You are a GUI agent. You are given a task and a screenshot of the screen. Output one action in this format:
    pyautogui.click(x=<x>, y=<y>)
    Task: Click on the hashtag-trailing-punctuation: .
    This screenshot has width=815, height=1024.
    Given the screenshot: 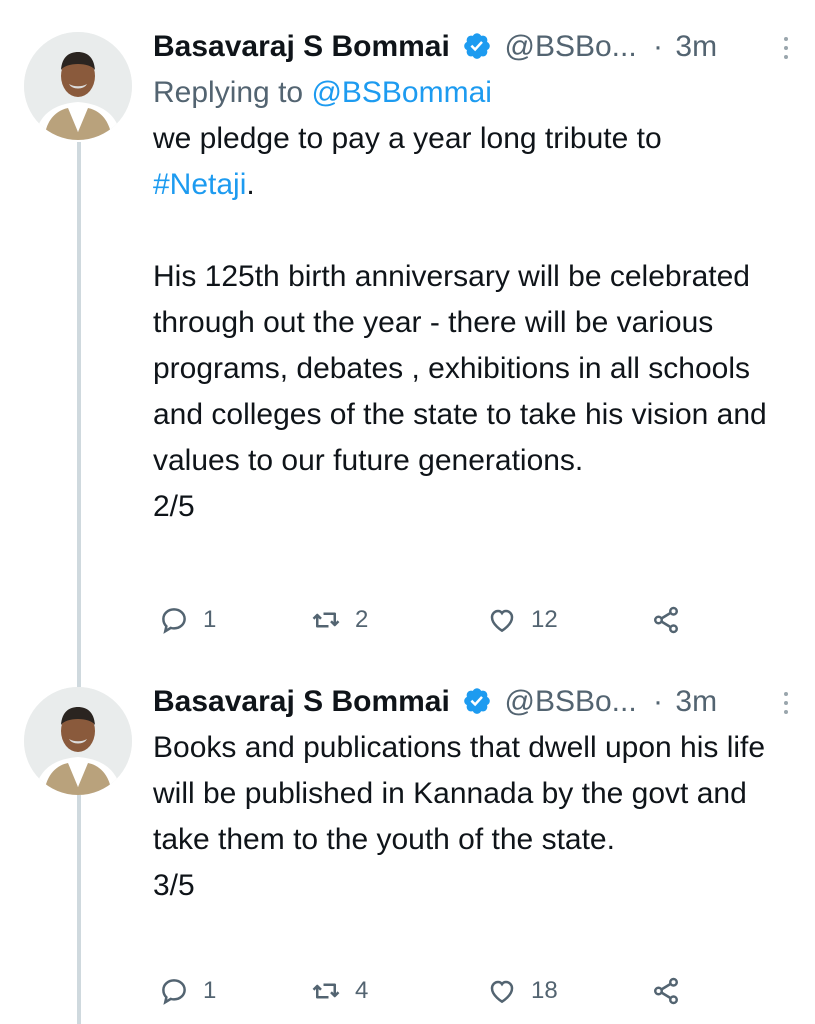 What is the action you would take?
    pyautogui.click(x=250, y=184)
    